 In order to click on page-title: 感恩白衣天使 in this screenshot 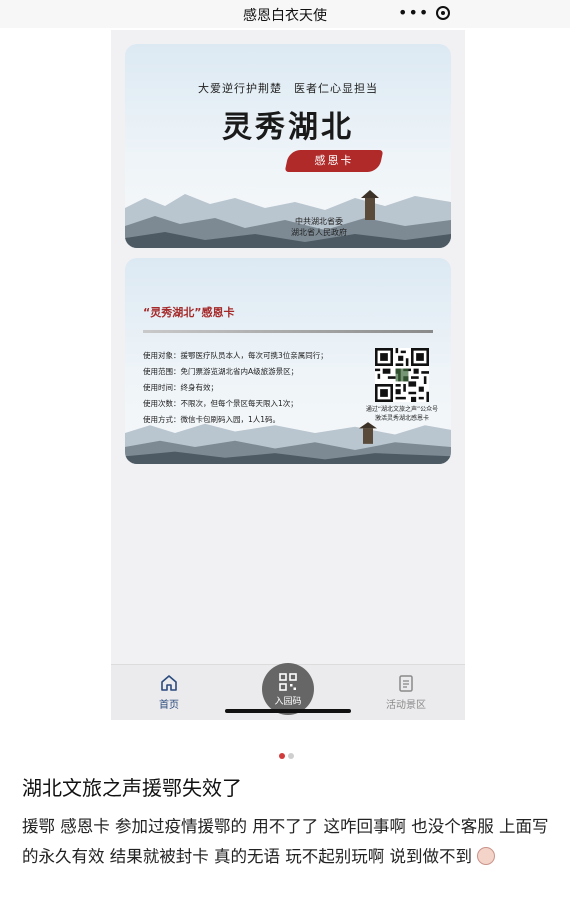, I will do `click(285, 16)`.